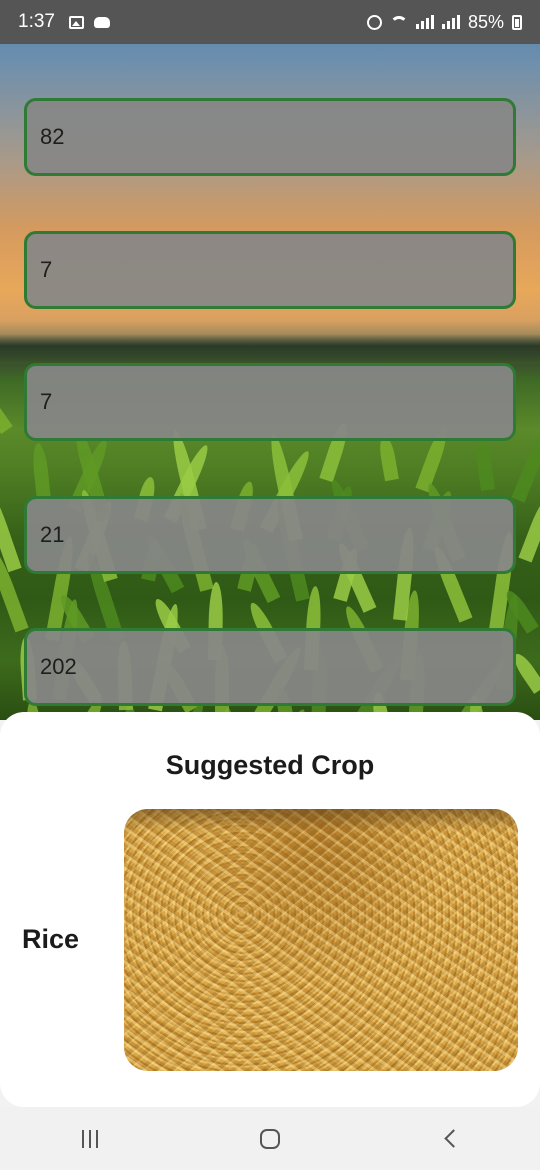 Image resolution: width=540 pixels, height=1170 pixels. I want to click on signal-icon, so click(424, 22).